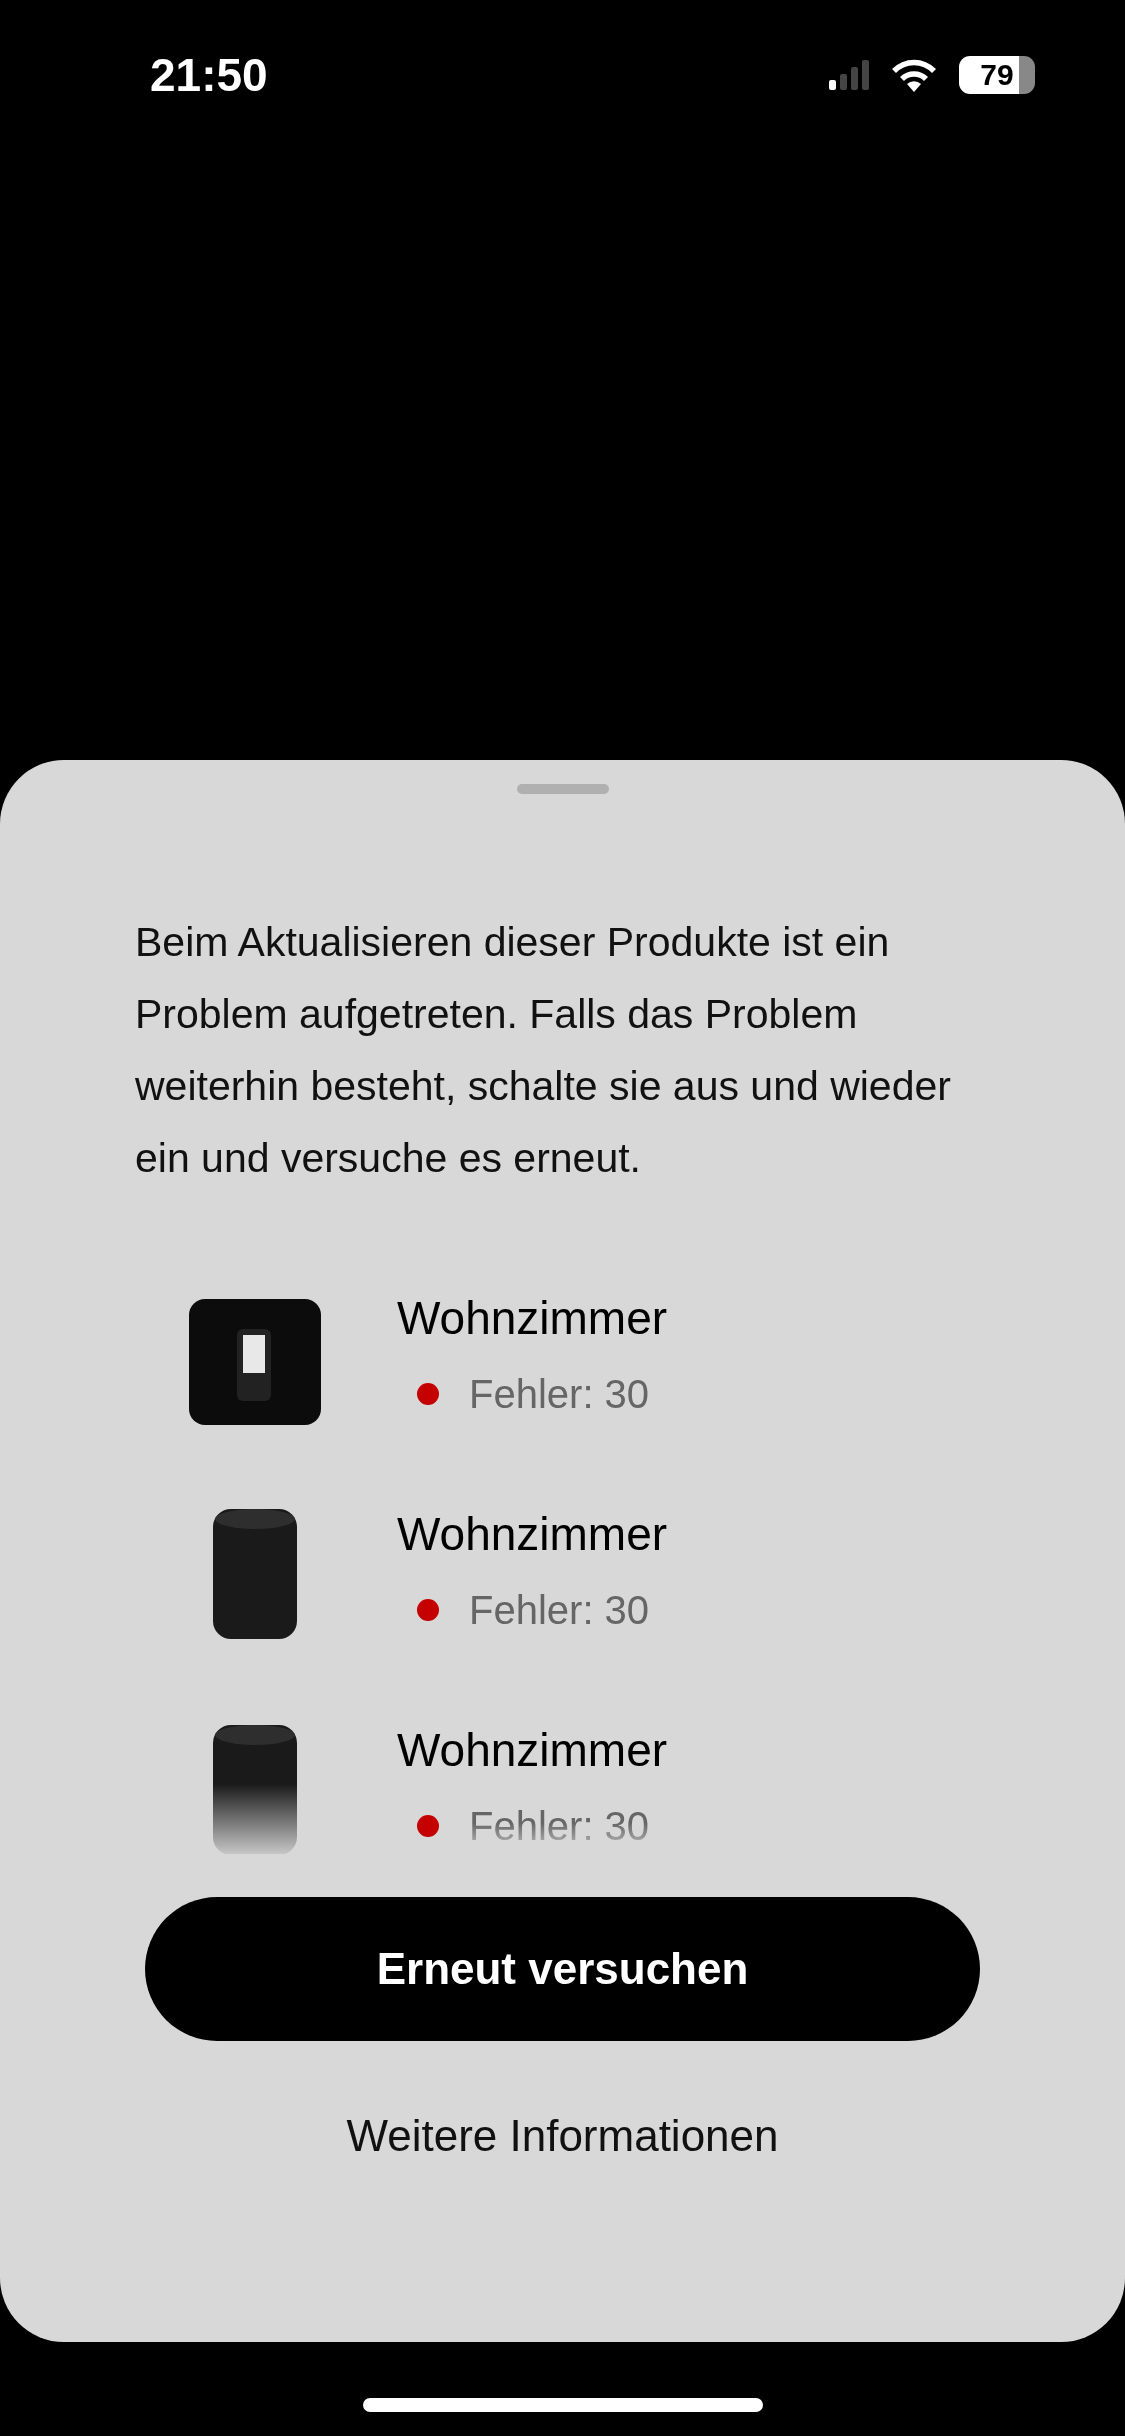 The width and height of the screenshot is (1125, 2436). I want to click on status-time: 21:50, so click(209, 75).